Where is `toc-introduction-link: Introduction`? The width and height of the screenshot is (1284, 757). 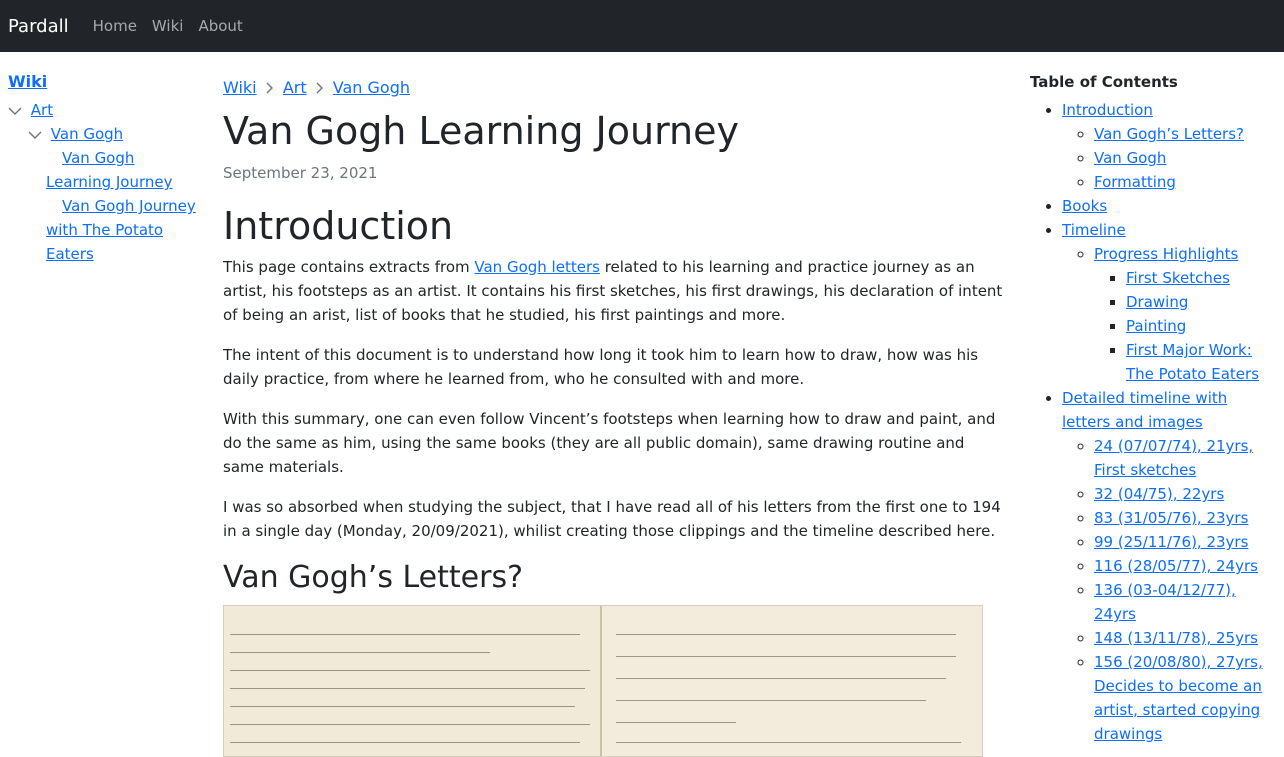 toc-introduction-link: Introduction is located at coordinates (1107, 110).